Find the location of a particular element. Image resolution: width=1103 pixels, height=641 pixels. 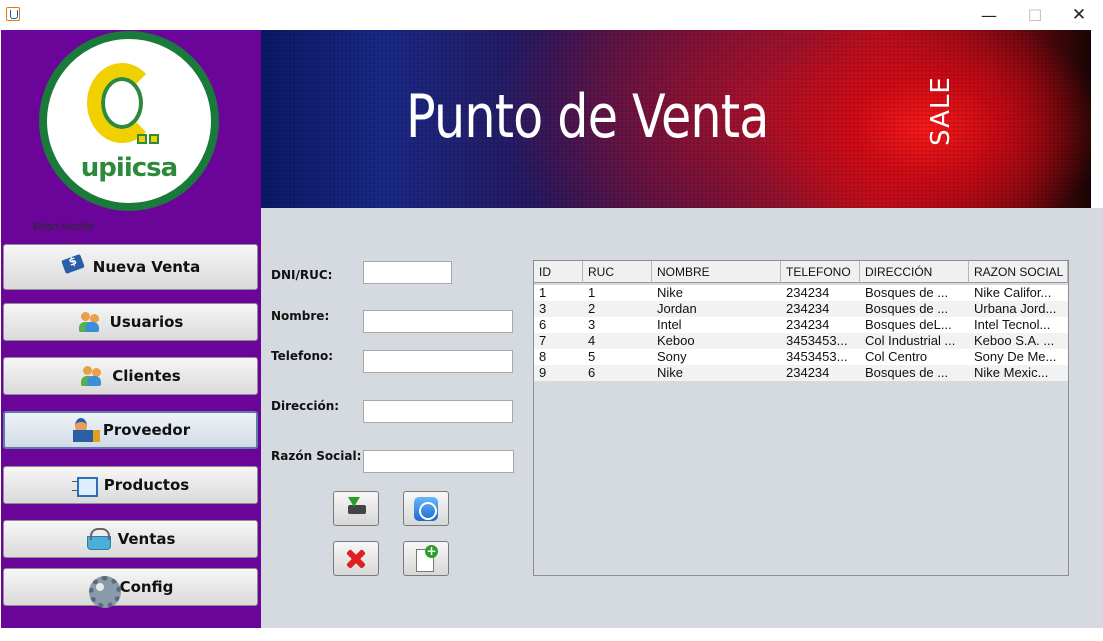

update-button is located at coordinates (426, 508).